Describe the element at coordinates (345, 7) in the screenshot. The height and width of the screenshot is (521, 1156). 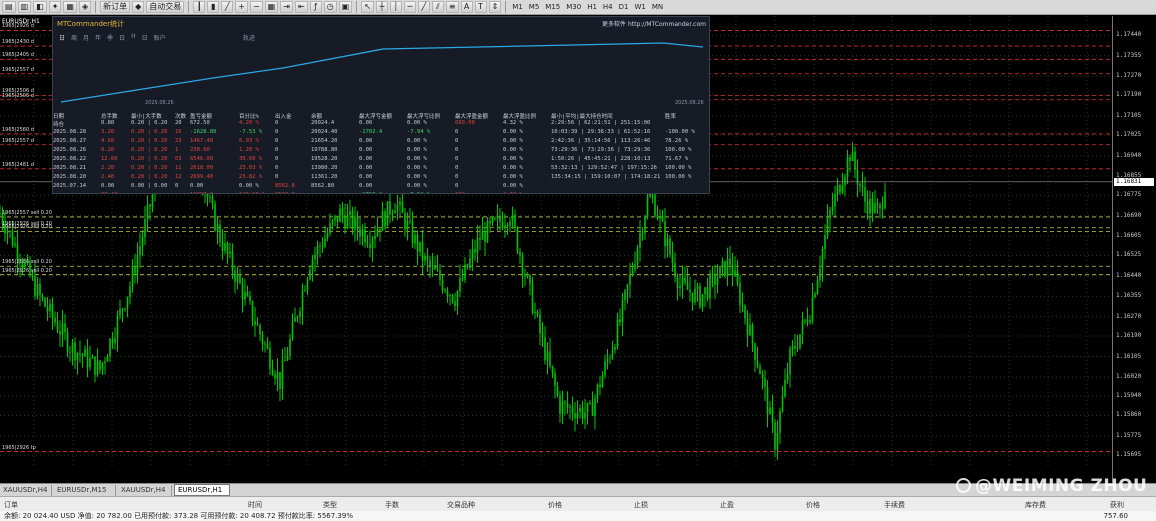
I see `templates-icon: ▣` at that location.